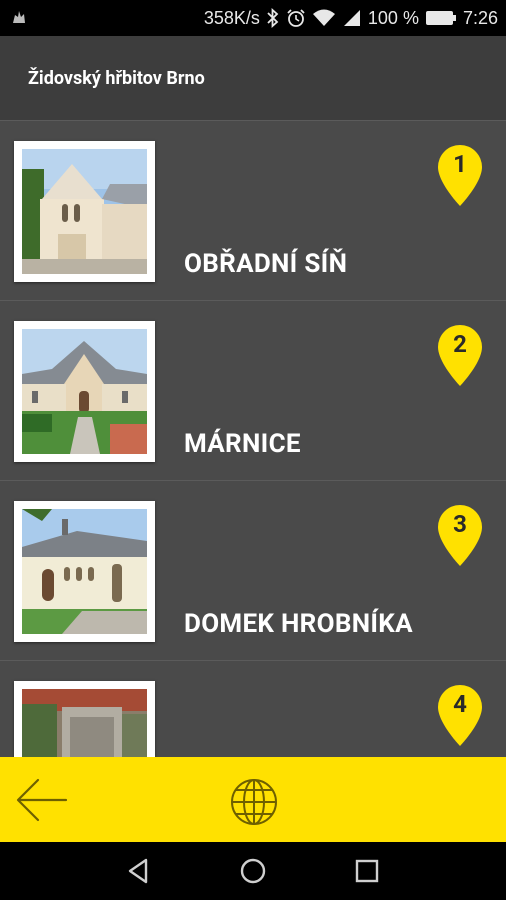 This screenshot has height=900, width=506. I want to click on back-arrow-icon, so click(42, 800).